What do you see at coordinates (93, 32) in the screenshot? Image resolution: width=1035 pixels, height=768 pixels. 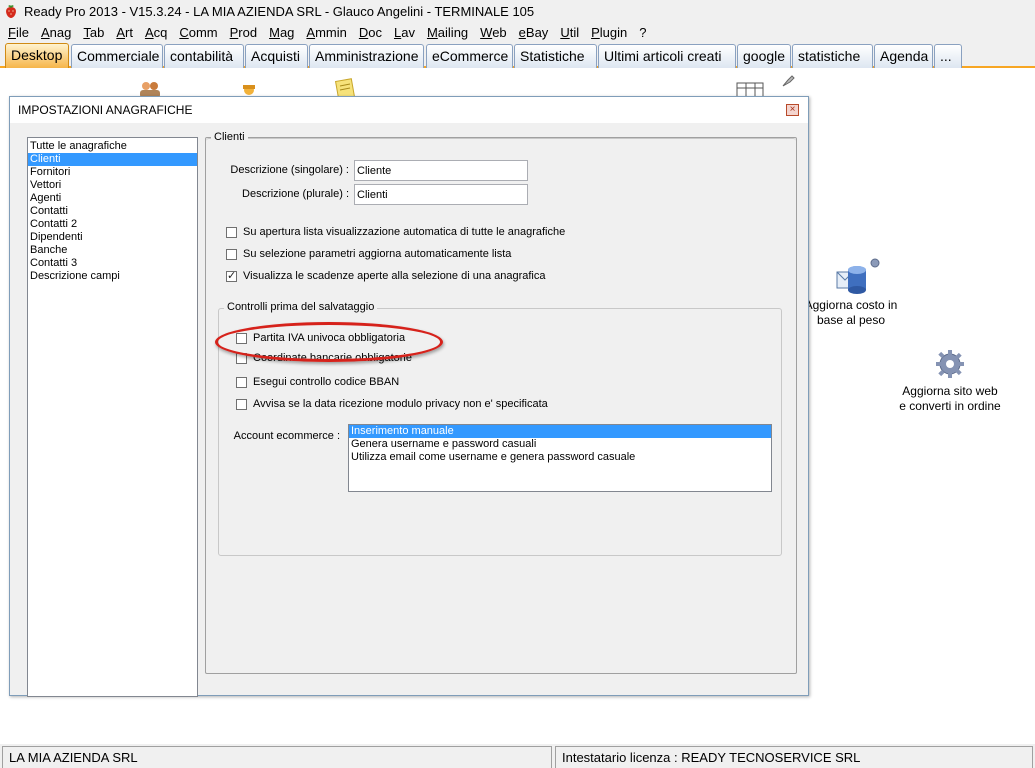 I see `menu-tab: Tab` at bounding box center [93, 32].